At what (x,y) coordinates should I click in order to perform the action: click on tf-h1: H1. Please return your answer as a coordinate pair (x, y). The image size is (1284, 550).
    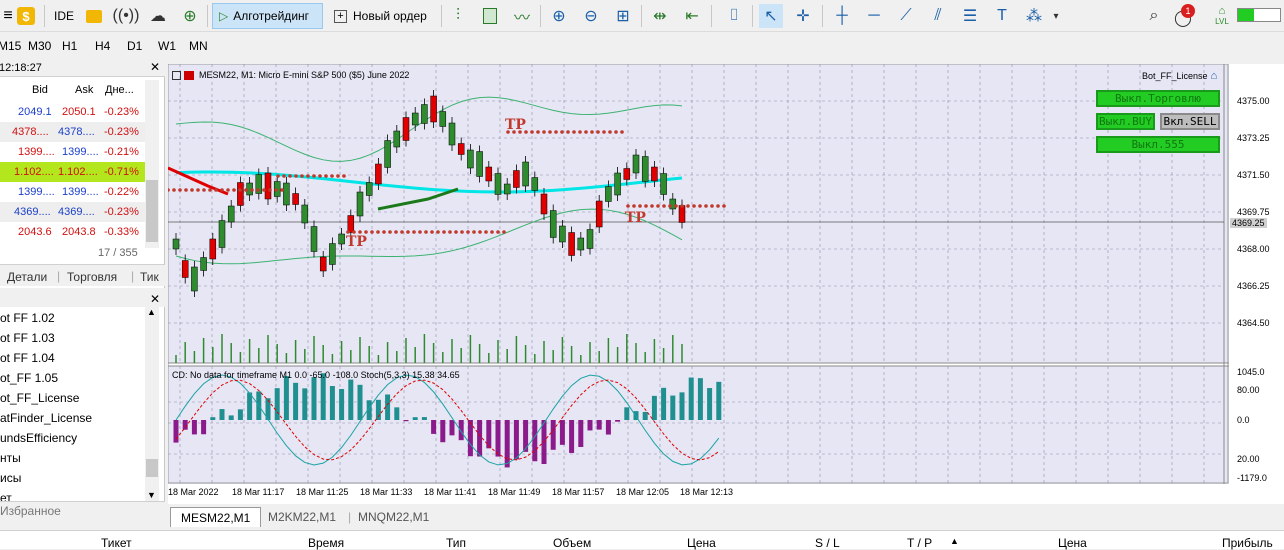
    Looking at the image, I should click on (69, 46).